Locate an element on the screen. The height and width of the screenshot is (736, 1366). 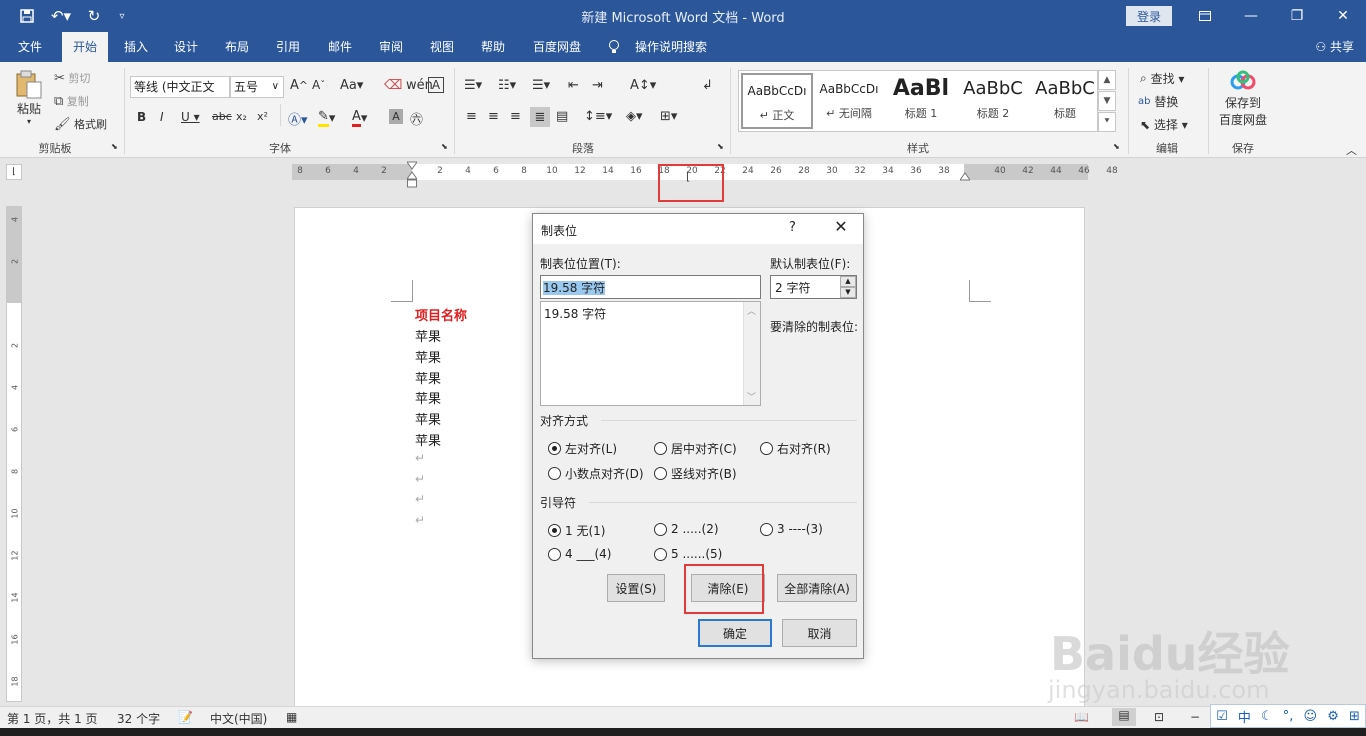
zoom-out-icon: − is located at coordinates (1195, 717).